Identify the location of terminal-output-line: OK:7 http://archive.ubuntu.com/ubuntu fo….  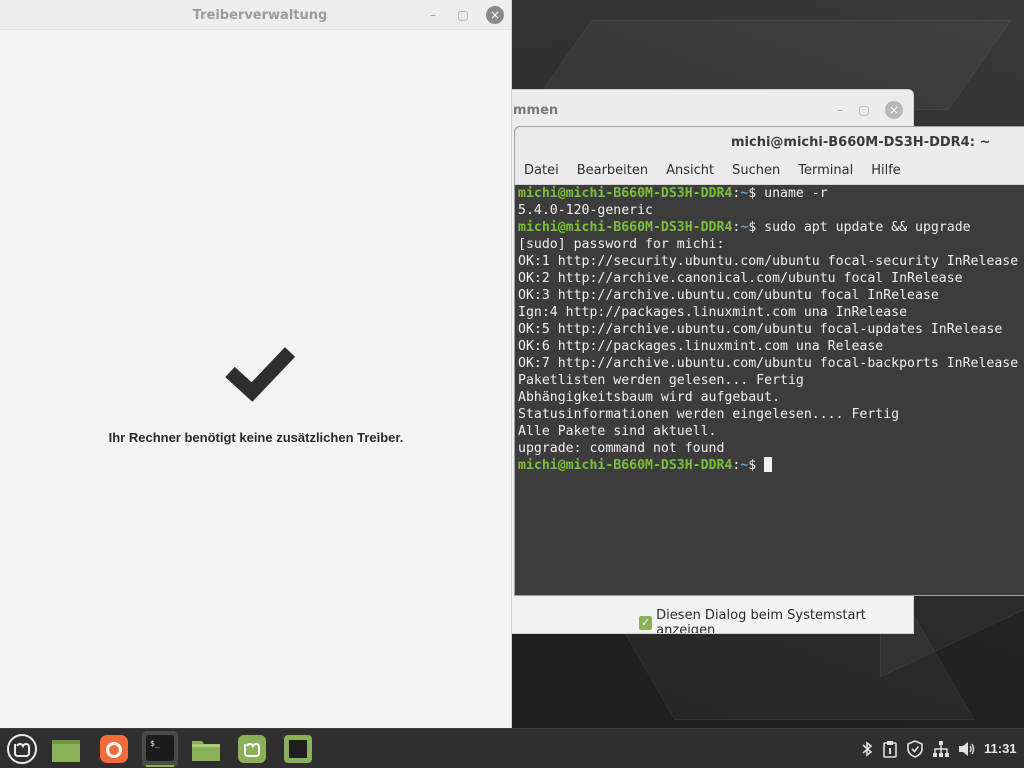
(768, 363).